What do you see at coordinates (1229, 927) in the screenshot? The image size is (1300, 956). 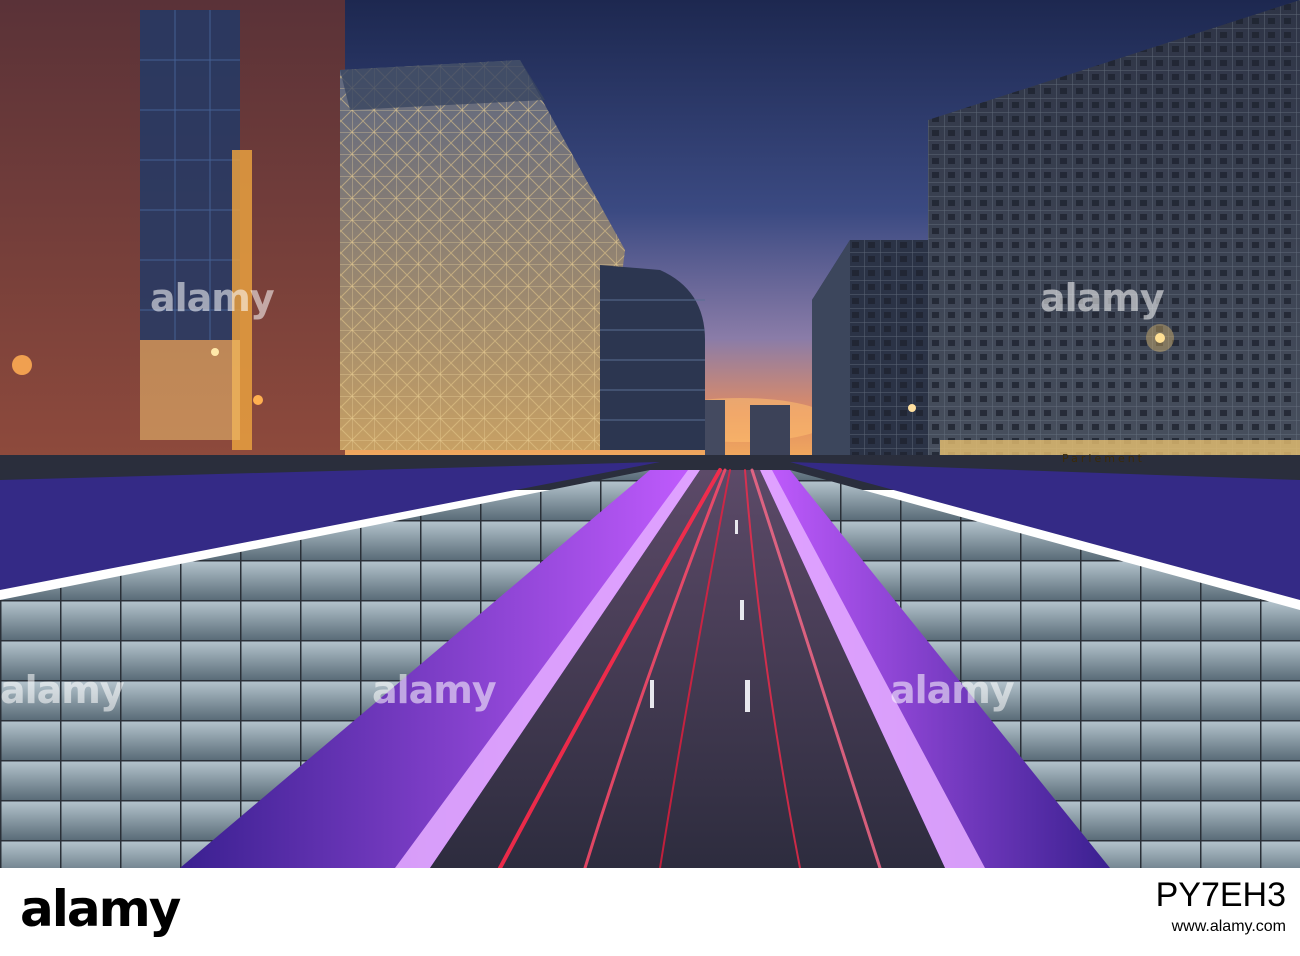 I see `site-url: www.alamy.com` at bounding box center [1229, 927].